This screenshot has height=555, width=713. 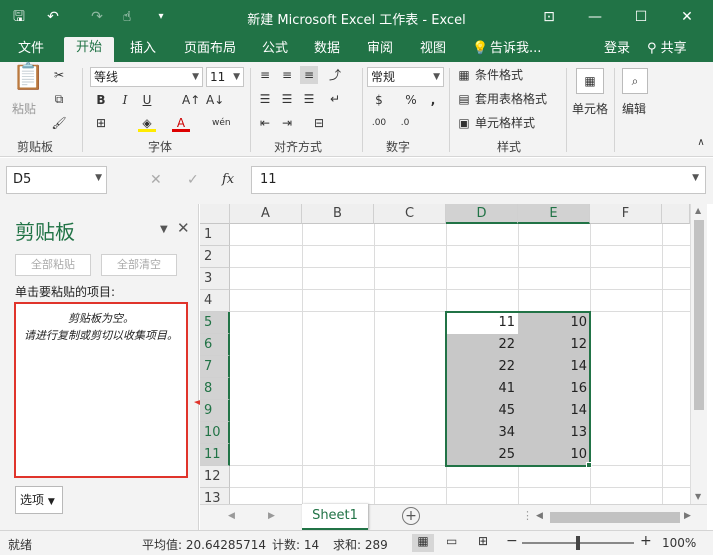 What do you see at coordinates (309, 75) in the screenshot?
I see `align-bottom-icon: ≡` at bounding box center [309, 75].